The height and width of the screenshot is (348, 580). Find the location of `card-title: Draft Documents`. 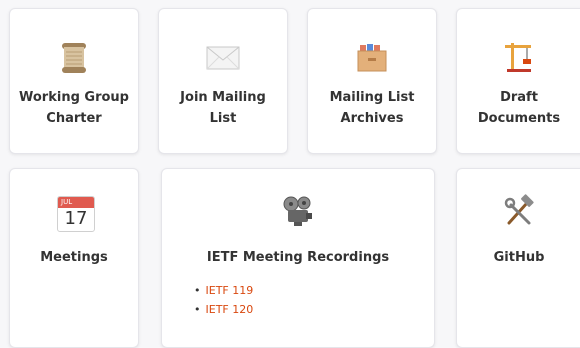

card-title: Draft Documents is located at coordinates (519, 108).